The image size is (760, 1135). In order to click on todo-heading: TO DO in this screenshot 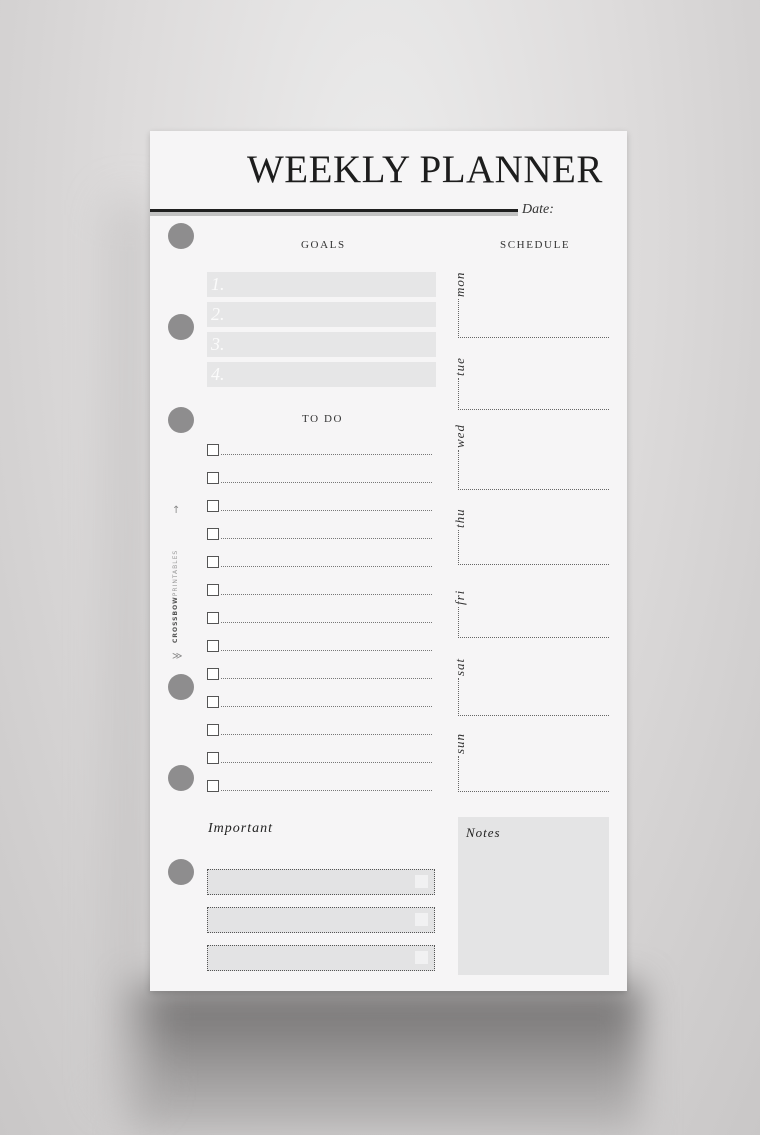, I will do `click(323, 419)`.